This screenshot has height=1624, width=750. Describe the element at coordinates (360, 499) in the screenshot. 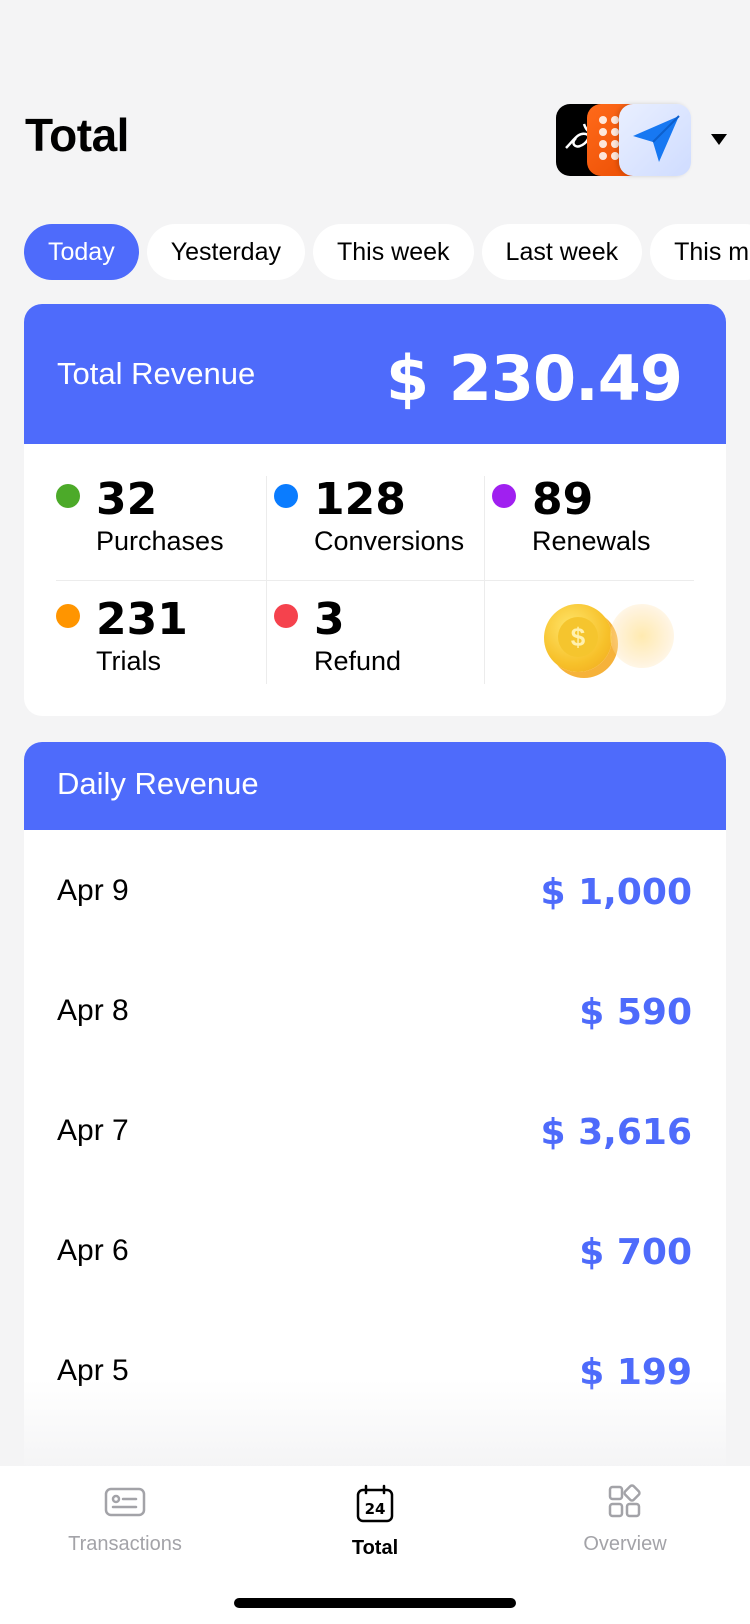

I see `conversions-value: 128` at that location.